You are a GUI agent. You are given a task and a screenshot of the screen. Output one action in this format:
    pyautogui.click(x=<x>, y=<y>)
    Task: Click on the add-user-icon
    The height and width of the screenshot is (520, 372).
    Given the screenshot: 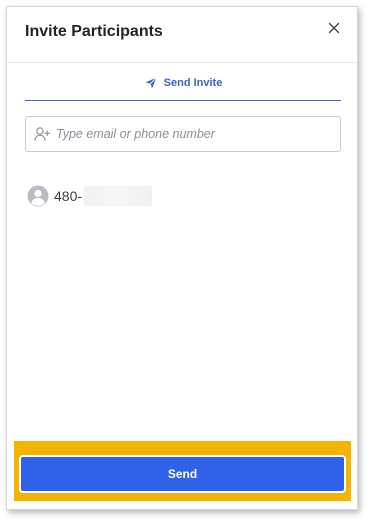 What is the action you would take?
    pyautogui.click(x=42, y=134)
    